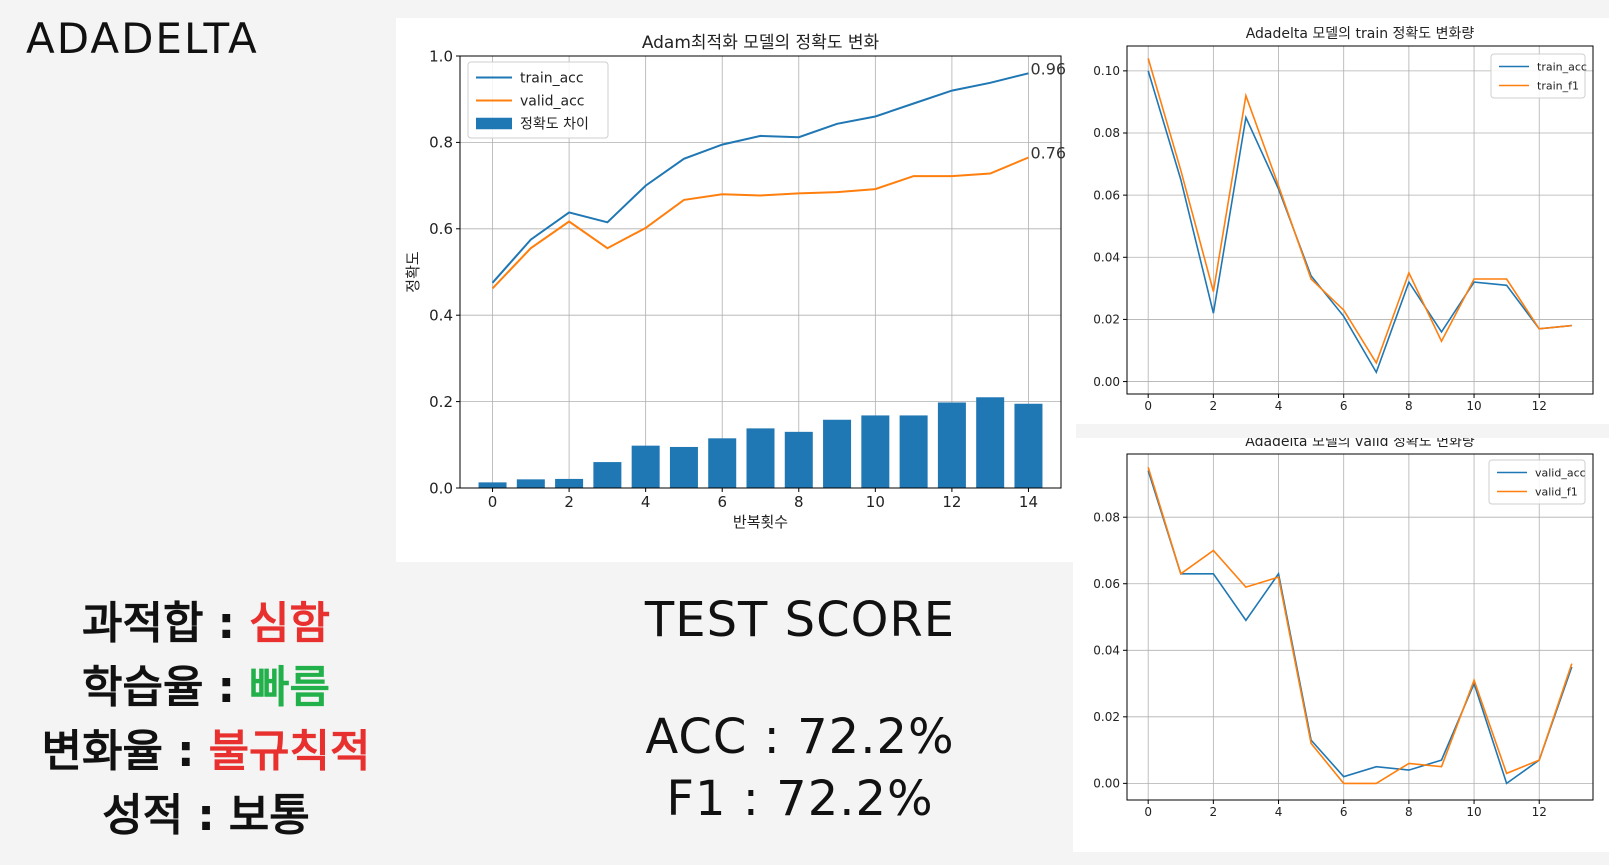  What do you see at coordinates (494, 123) in the screenshot?
I see `legend-swatch` at bounding box center [494, 123].